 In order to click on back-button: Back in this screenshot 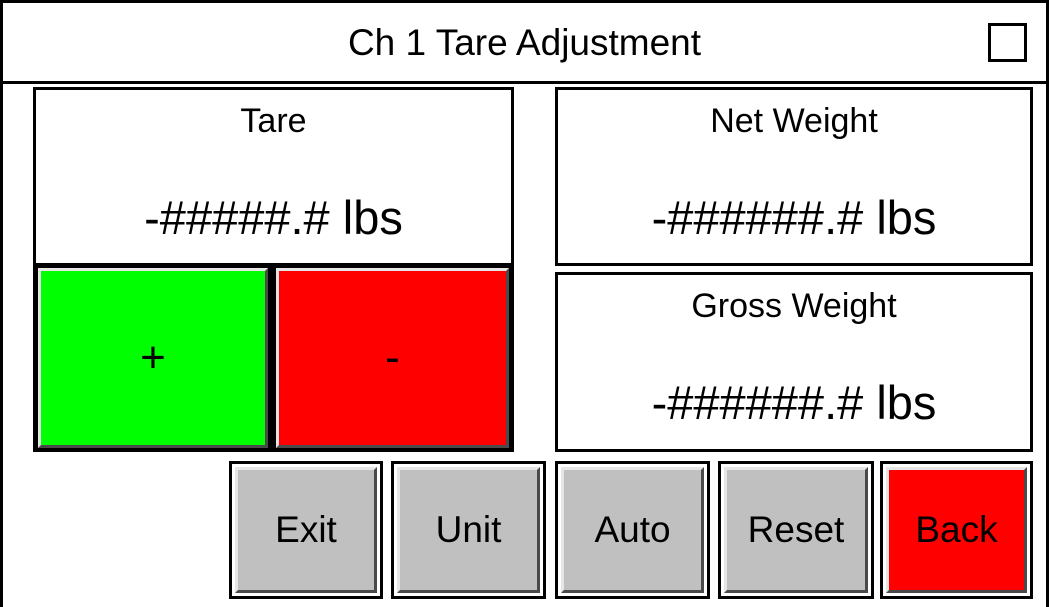, I will do `click(956, 530)`.